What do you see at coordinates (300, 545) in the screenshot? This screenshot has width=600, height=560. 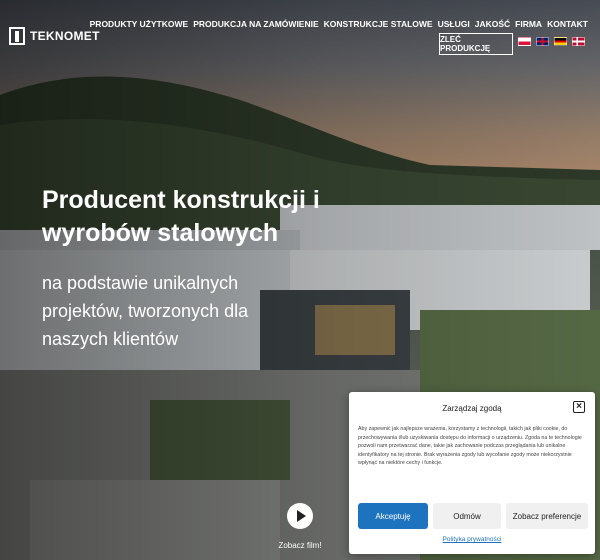 I see `video-label: Zobacz film!` at bounding box center [300, 545].